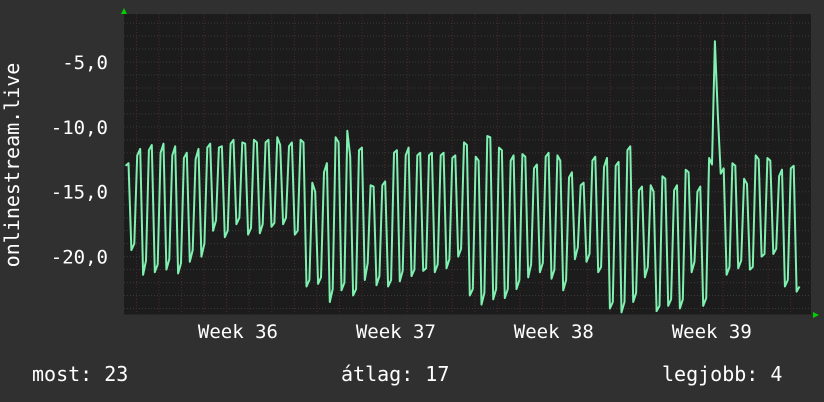 Image resolution: width=824 pixels, height=402 pixels. What do you see at coordinates (395, 374) in the screenshot?
I see `footer-average: átlag: 17` at bounding box center [395, 374].